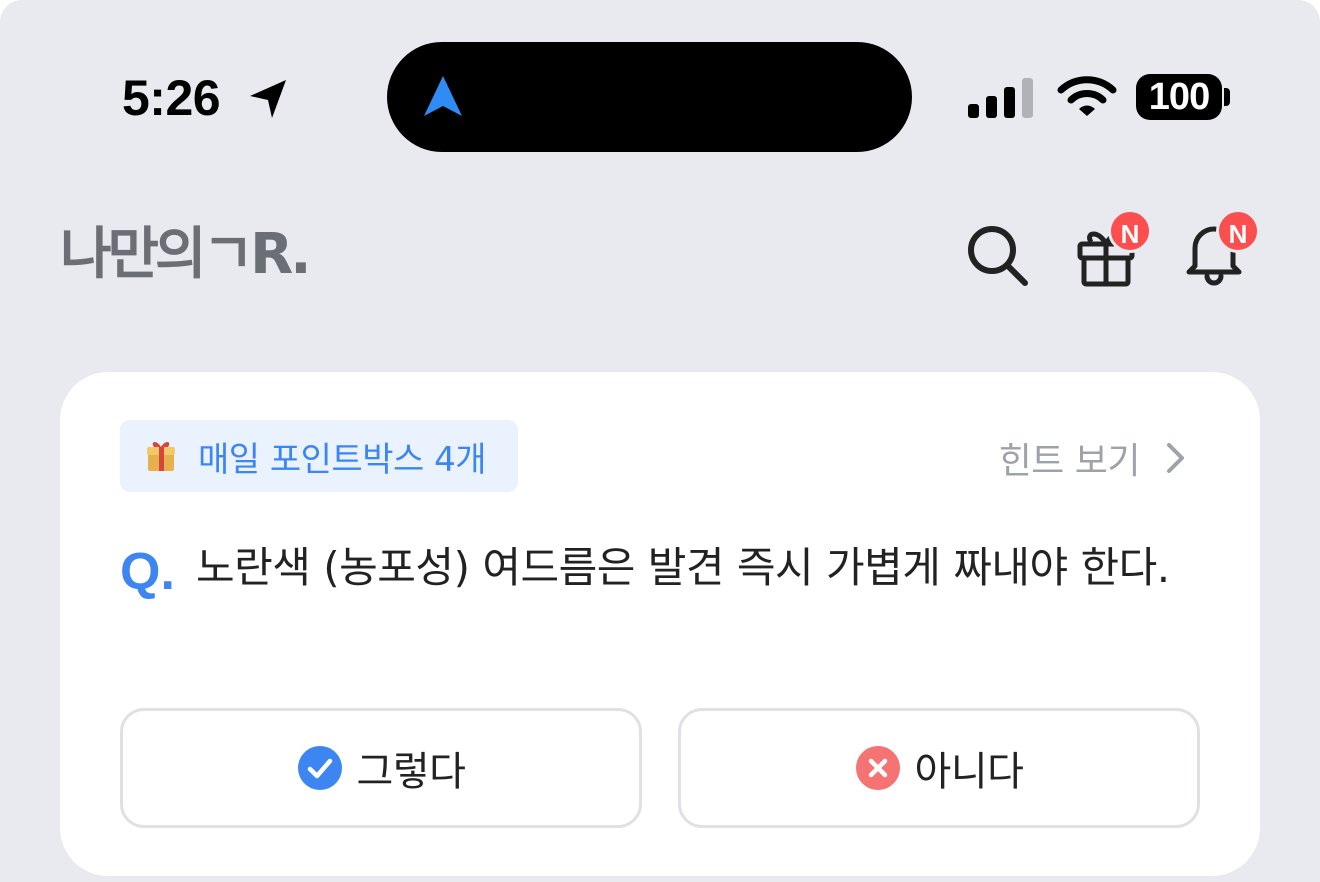  I want to click on no-label: 아니다, so click(969, 772).